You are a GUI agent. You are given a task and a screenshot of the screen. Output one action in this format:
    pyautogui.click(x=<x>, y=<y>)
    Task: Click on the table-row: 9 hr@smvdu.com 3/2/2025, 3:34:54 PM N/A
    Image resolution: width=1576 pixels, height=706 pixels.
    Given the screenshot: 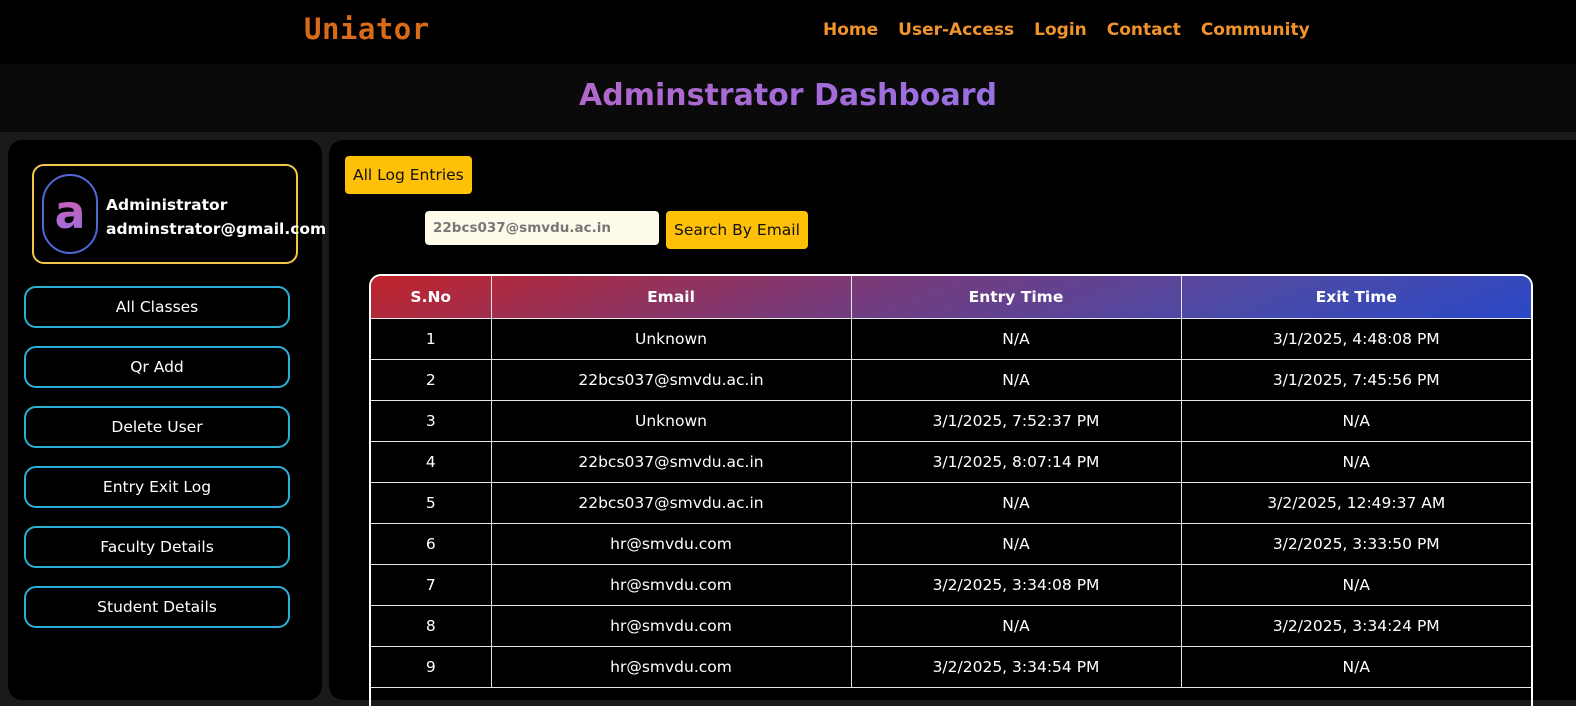 What is the action you would take?
    pyautogui.click(x=951, y=667)
    